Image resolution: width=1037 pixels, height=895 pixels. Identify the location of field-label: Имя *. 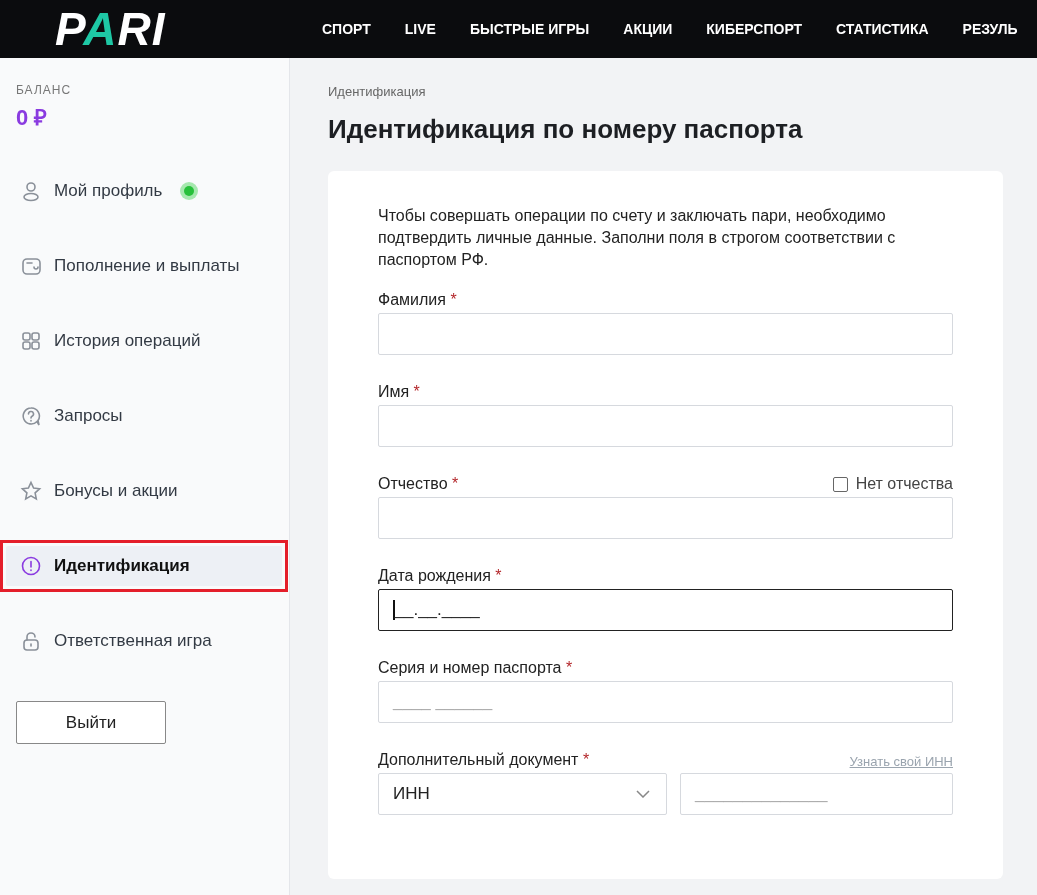
(399, 392).